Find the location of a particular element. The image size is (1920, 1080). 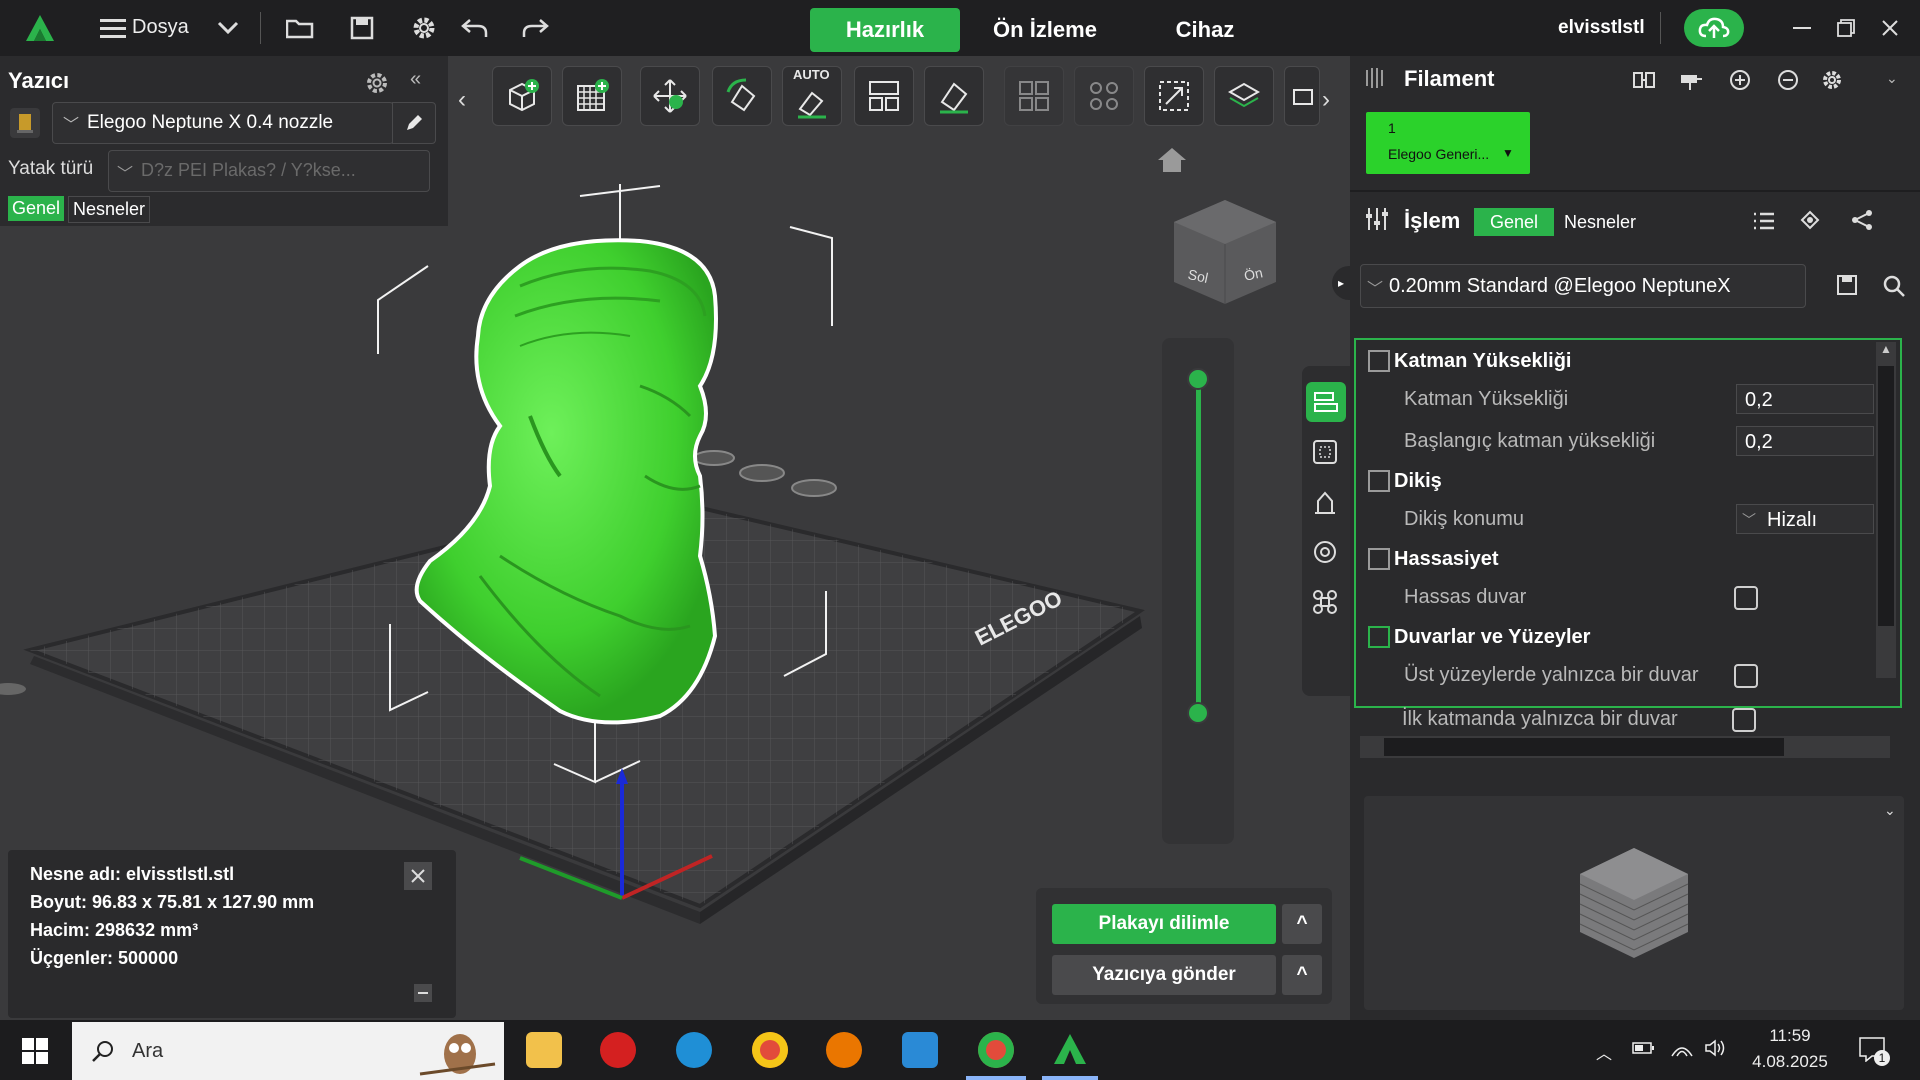

filament-slot-1: 1 Elegoo Generi... ▼ is located at coordinates (1448, 143).